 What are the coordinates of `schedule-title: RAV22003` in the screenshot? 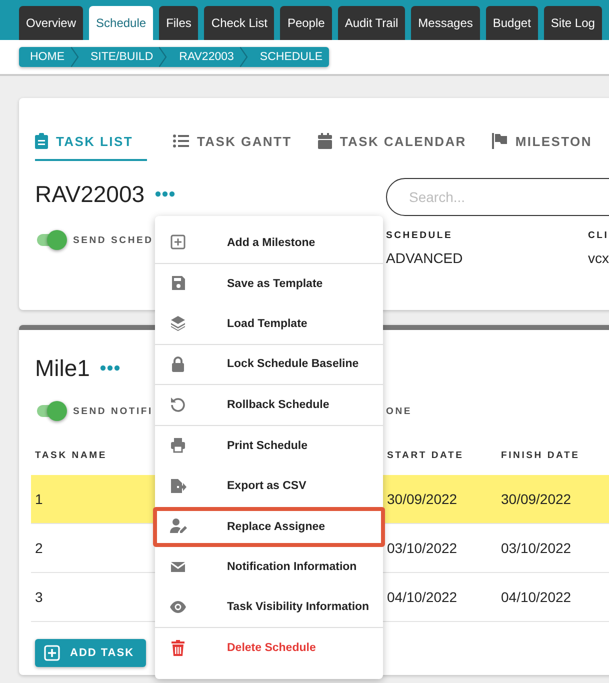 It's located at (90, 194).